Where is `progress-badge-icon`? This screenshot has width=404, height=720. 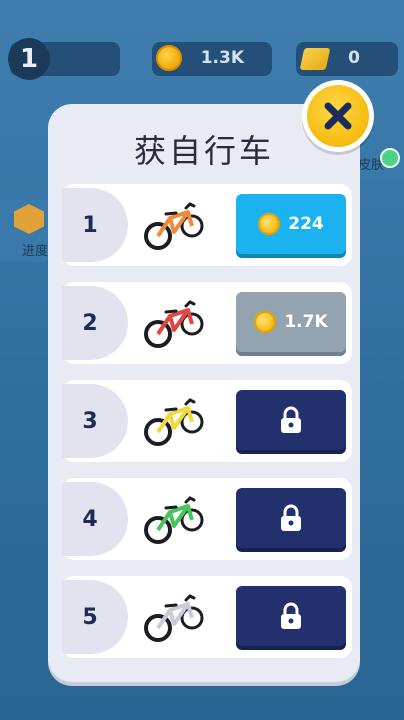
progress-badge-icon is located at coordinates (29, 219).